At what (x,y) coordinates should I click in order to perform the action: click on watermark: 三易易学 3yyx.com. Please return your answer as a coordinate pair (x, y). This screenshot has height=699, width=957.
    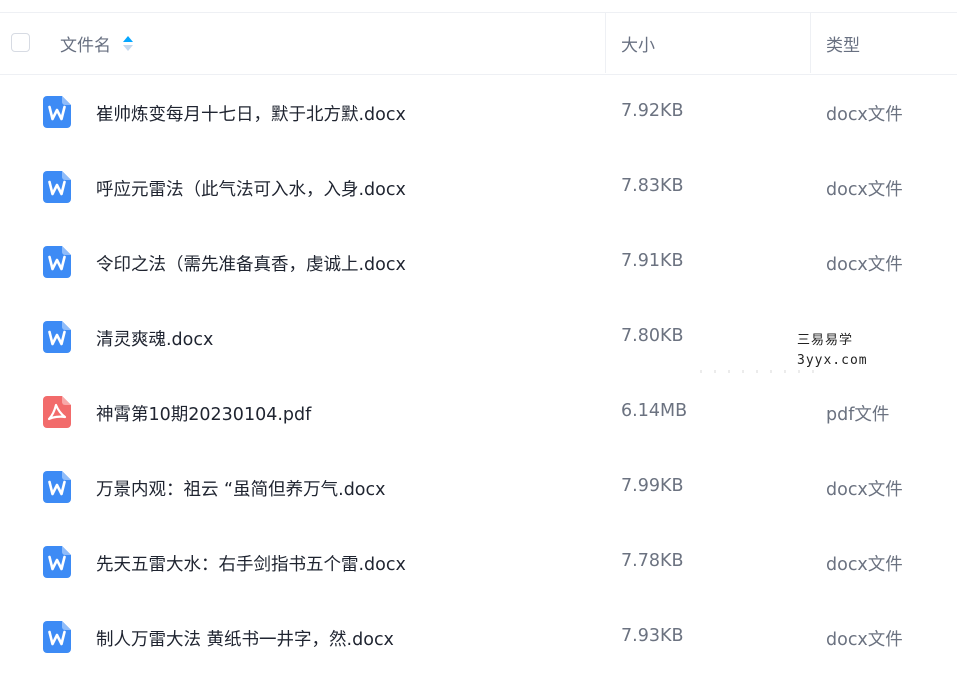
    Looking at the image, I should click on (832, 351).